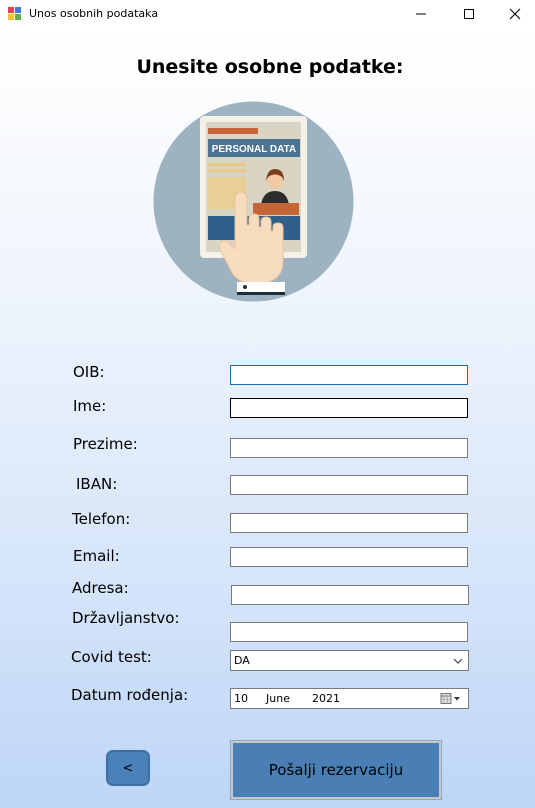 This screenshot has height=808, width=535. Describe the element at coordinates (349, 408) in the screenshot. I see `ime-field` at that location.